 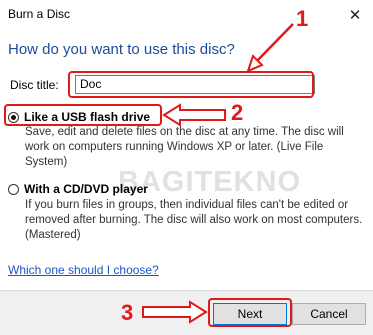 I want to click on disc-title-input: Doc, so click(x=195, y=84).